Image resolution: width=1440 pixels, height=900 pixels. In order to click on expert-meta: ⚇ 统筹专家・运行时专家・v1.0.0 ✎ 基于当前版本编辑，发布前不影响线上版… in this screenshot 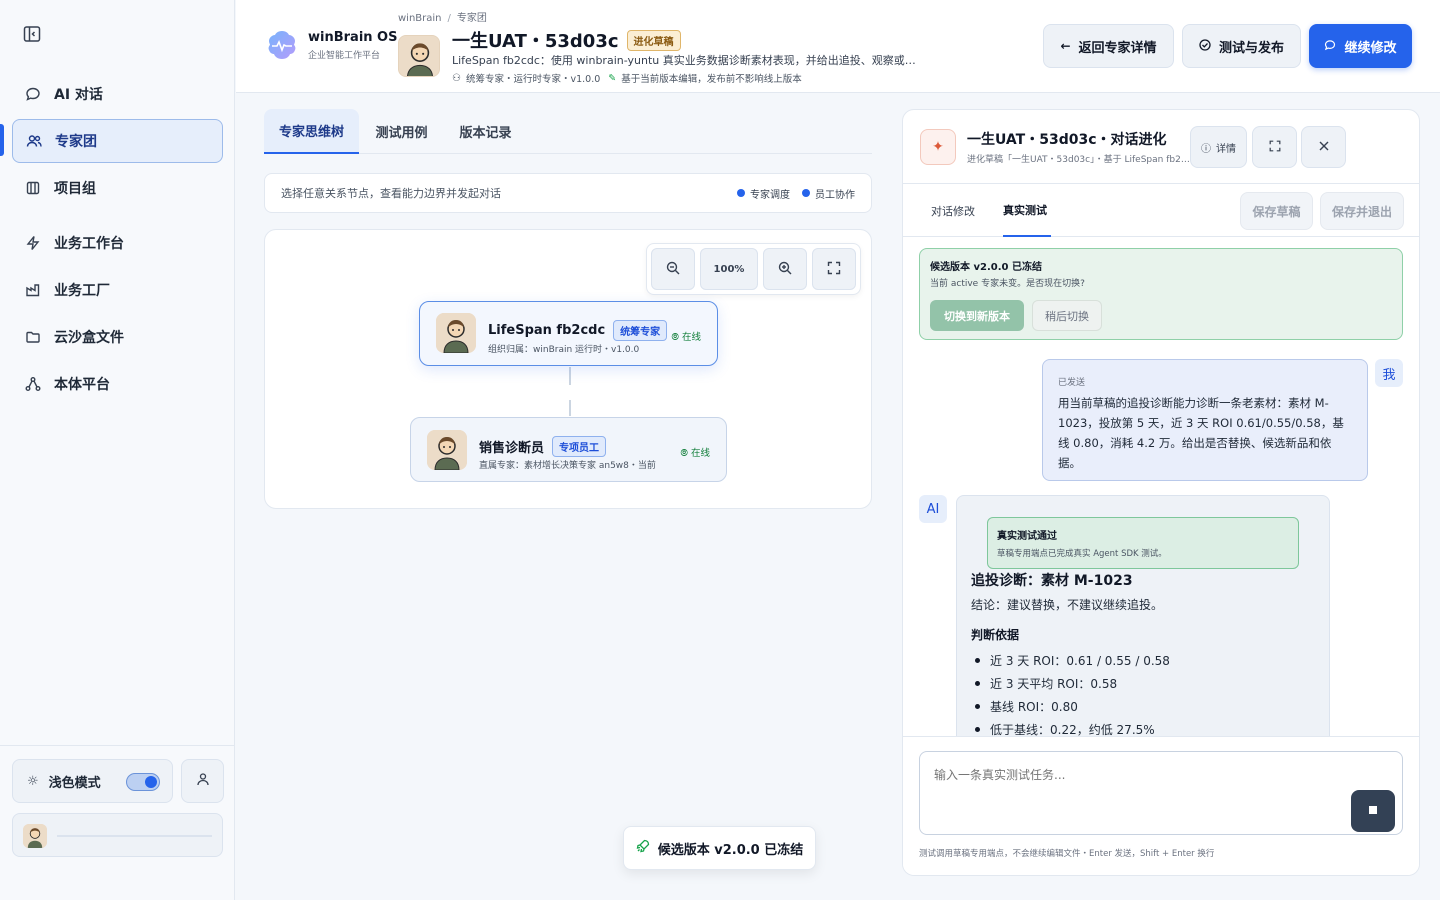, I will do `click(627, 78)`.